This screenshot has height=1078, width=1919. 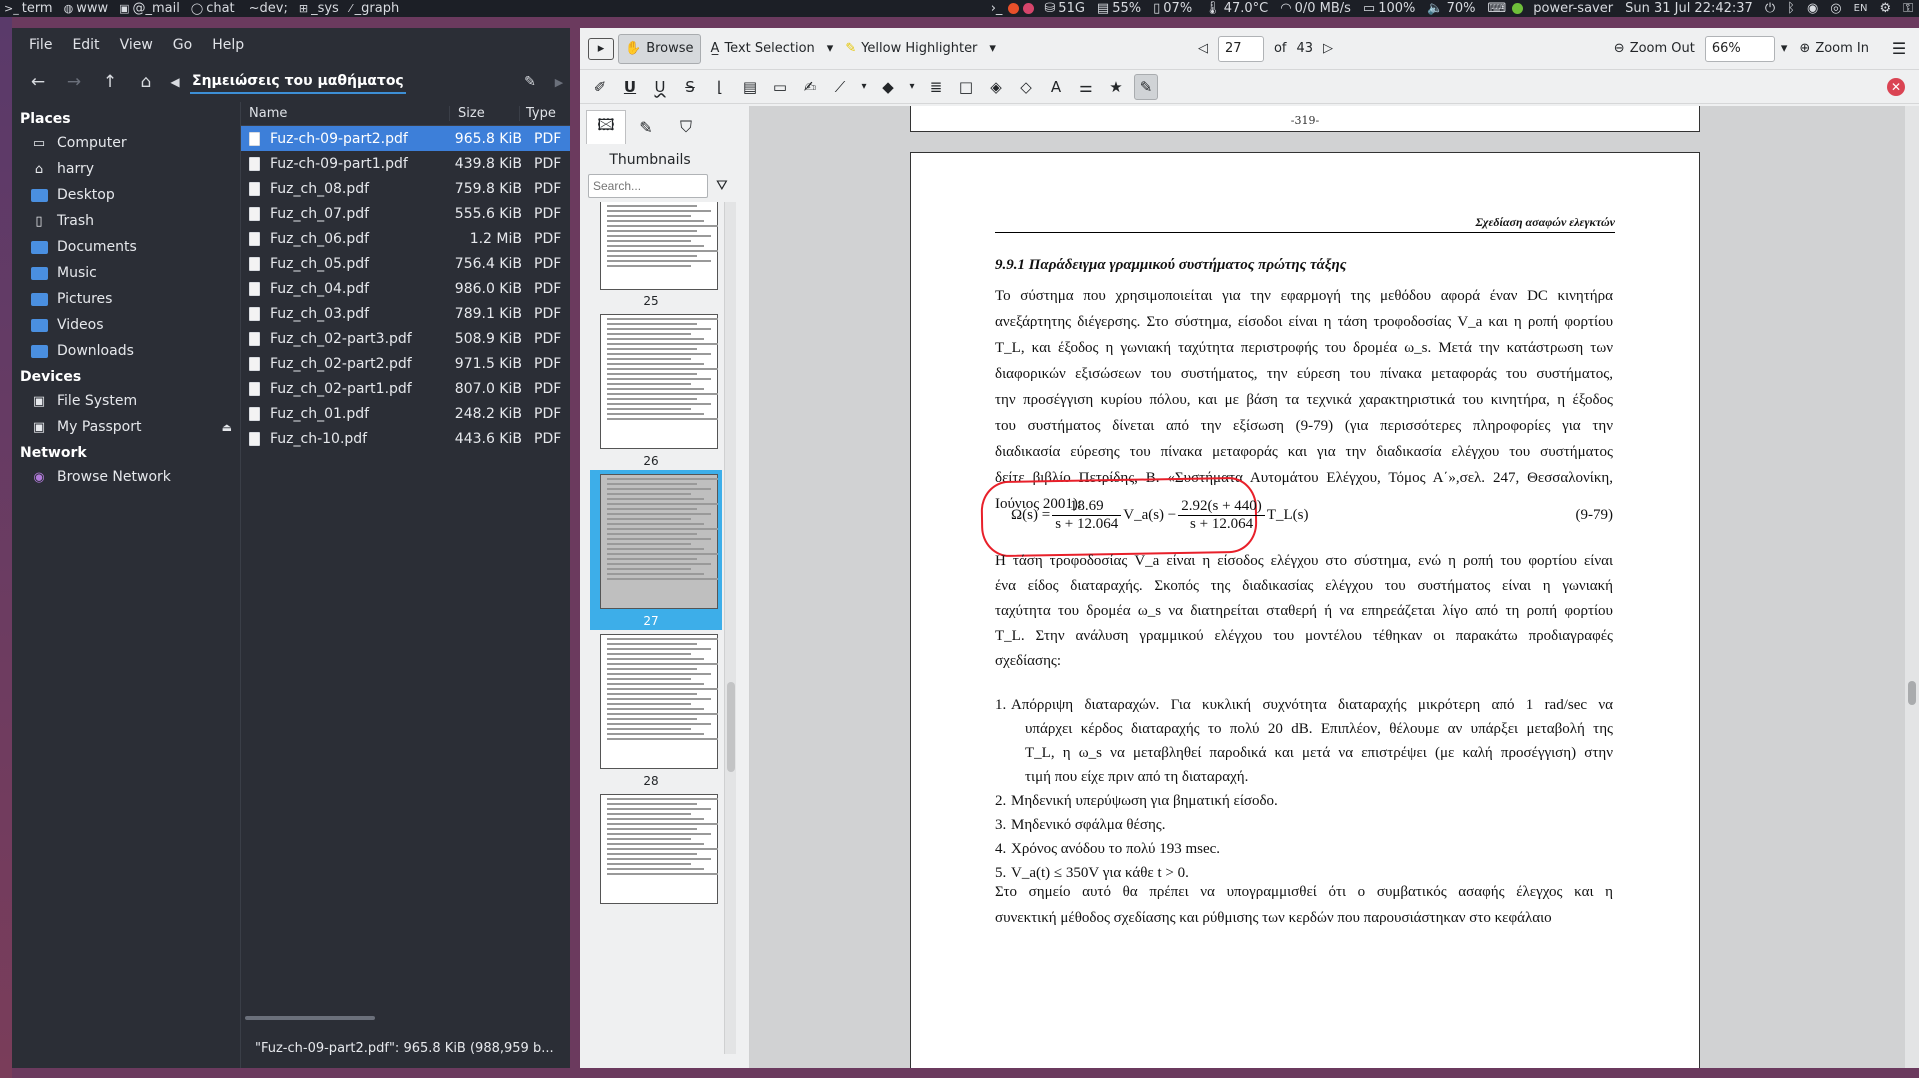 What do you see at coordinates (1116, 87) in the screenshot?
I see `favorite-star-icon: ★` at bounding box center [1116, 87].